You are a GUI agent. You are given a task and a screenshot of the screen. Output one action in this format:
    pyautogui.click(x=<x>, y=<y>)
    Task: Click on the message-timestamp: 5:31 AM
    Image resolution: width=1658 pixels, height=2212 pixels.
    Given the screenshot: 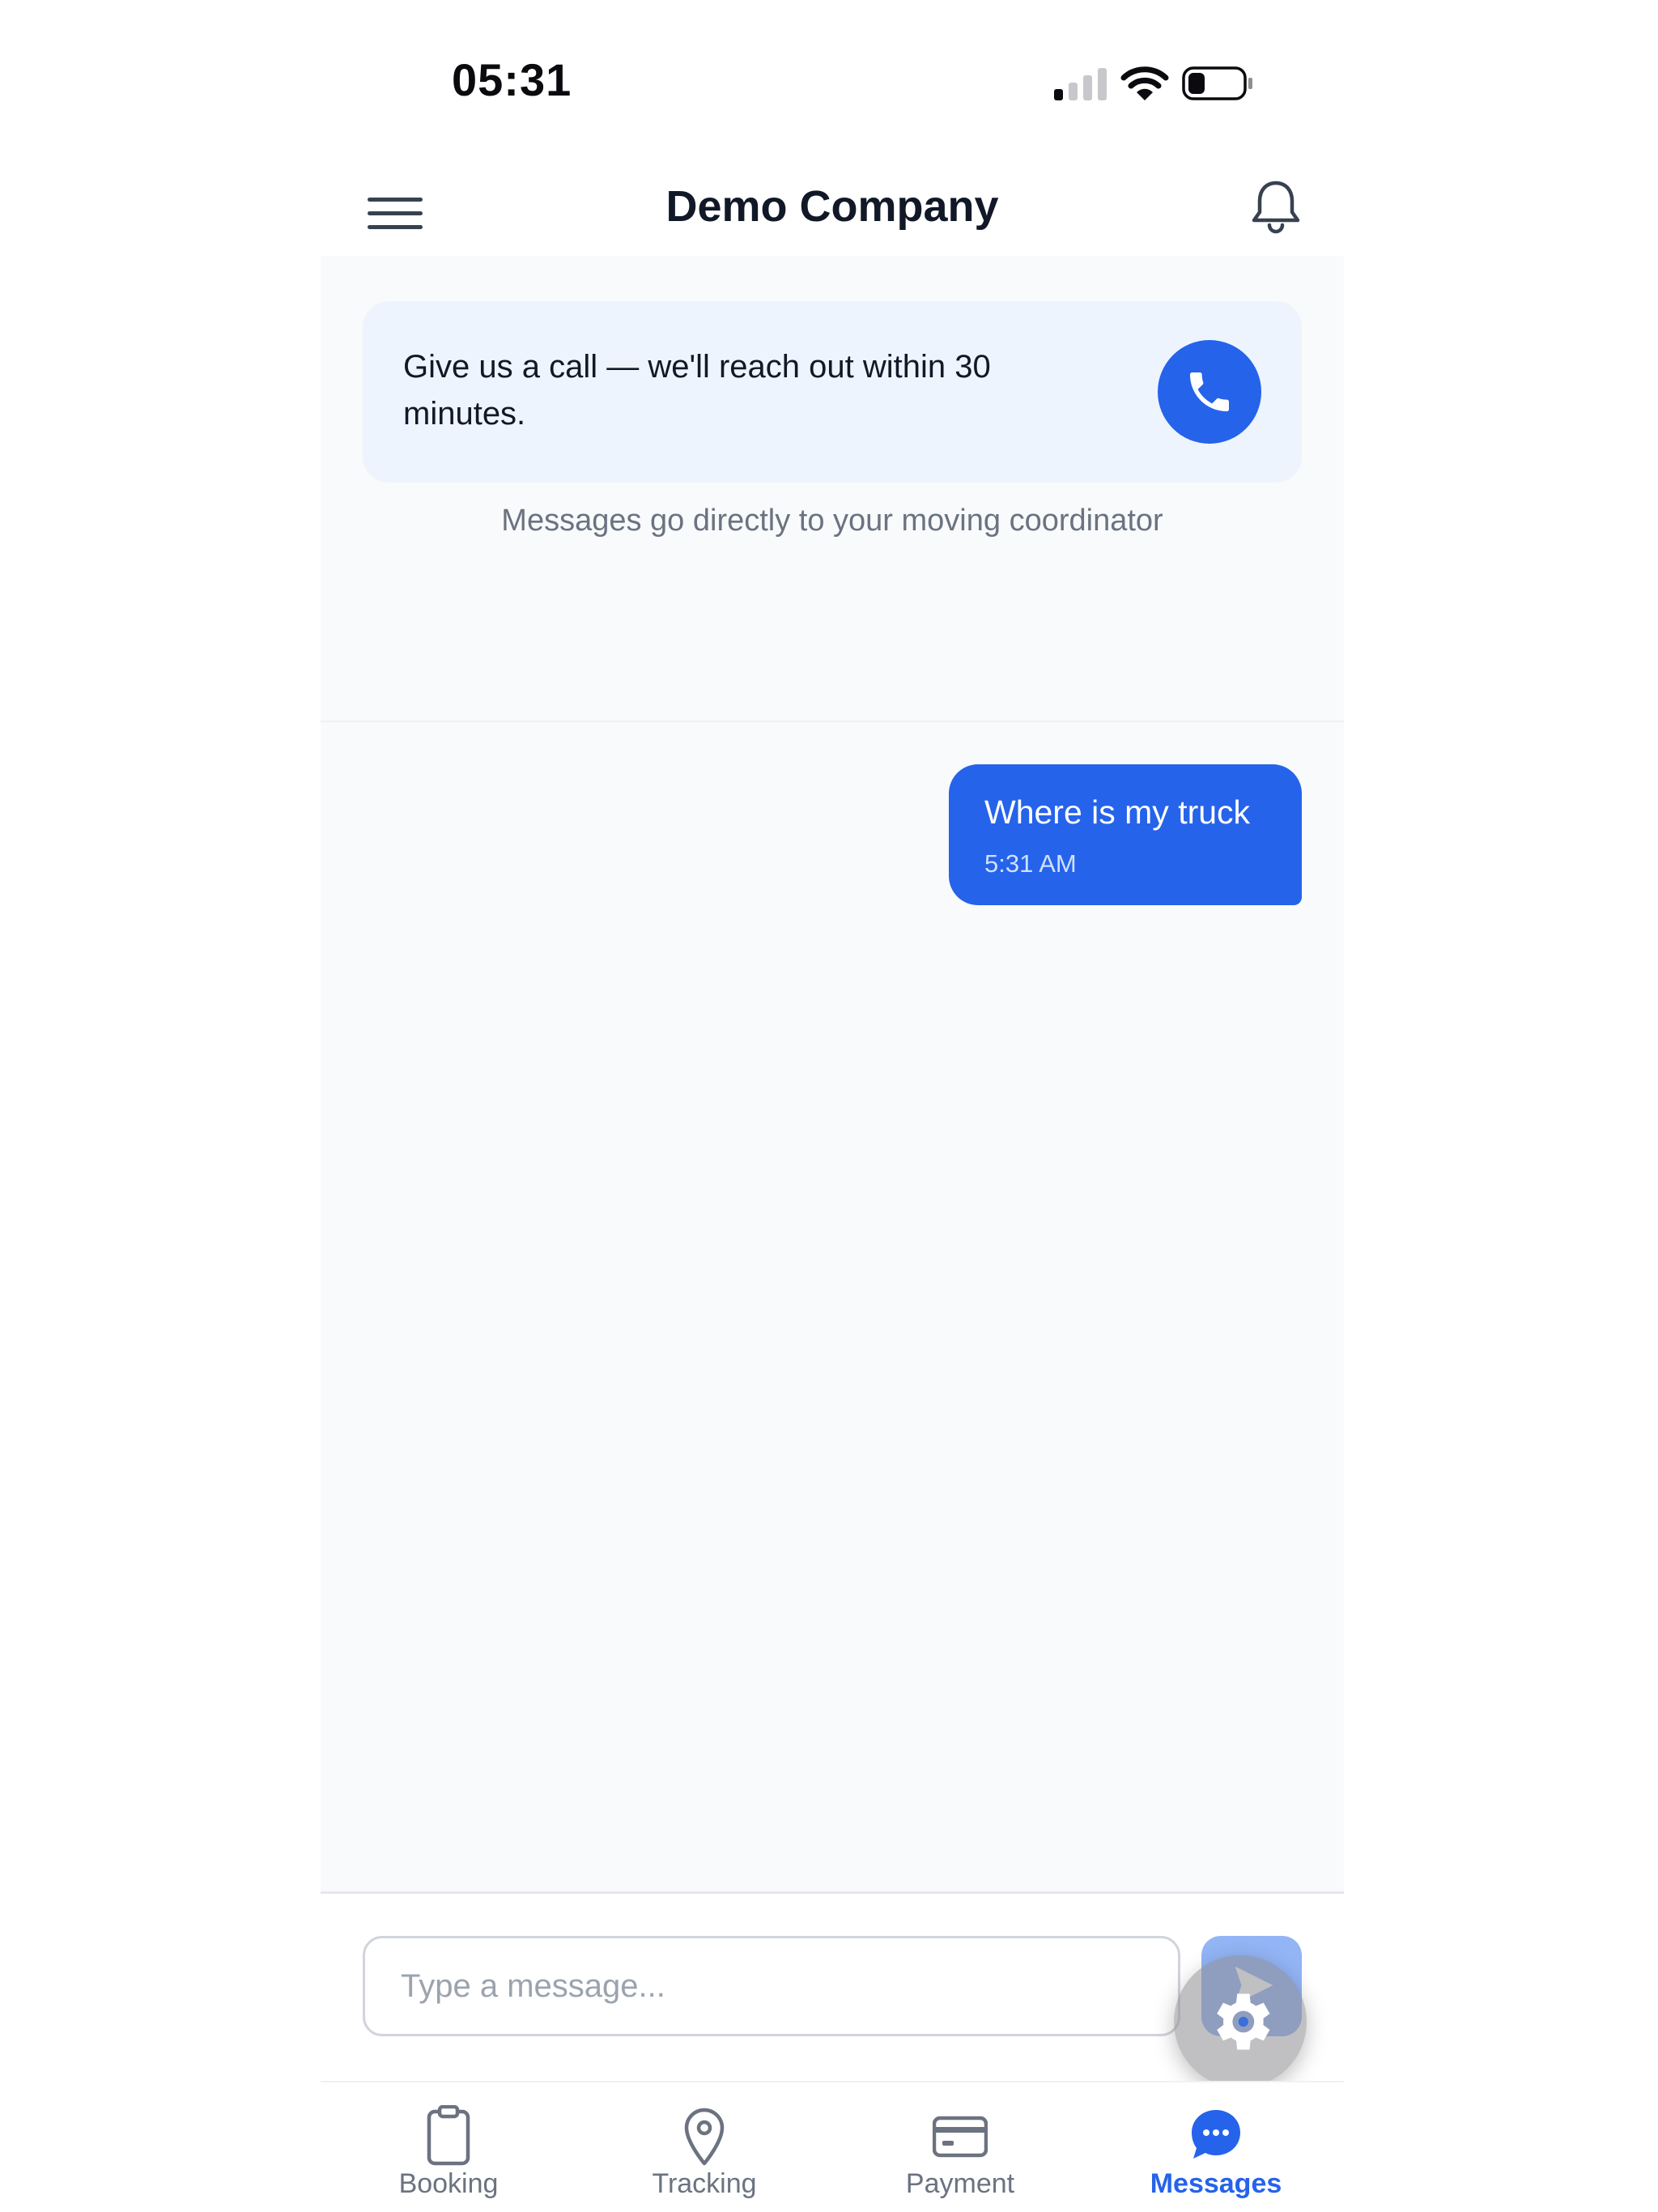 What is the action you would take?
    pyautogui.click(x=1030, y=864)
    